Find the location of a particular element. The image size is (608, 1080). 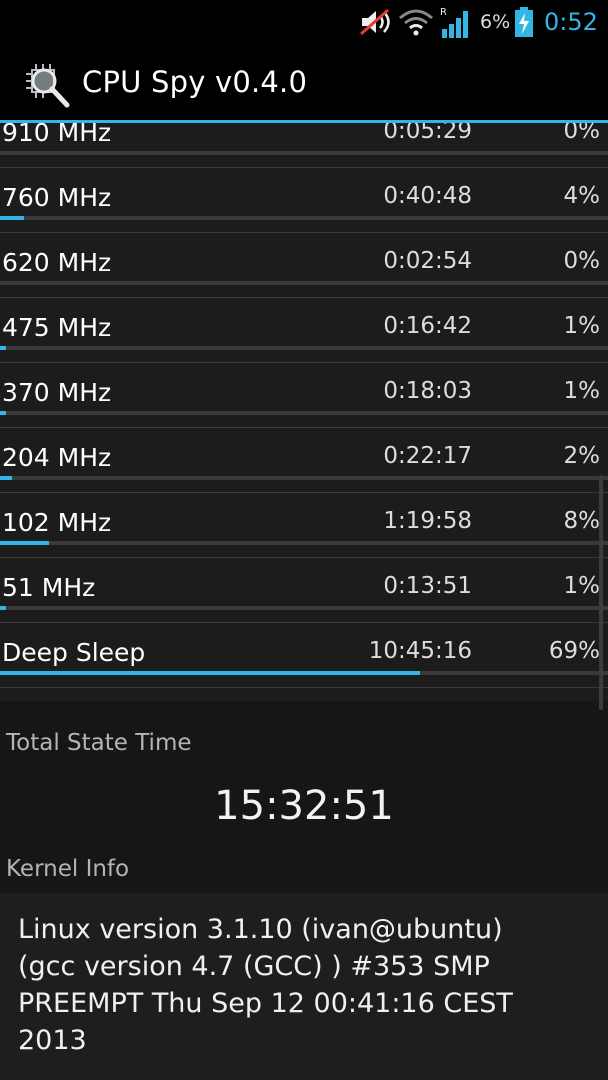

list-item: 102 MHz 1:19:58 8% is located at coordinates (304, 531).